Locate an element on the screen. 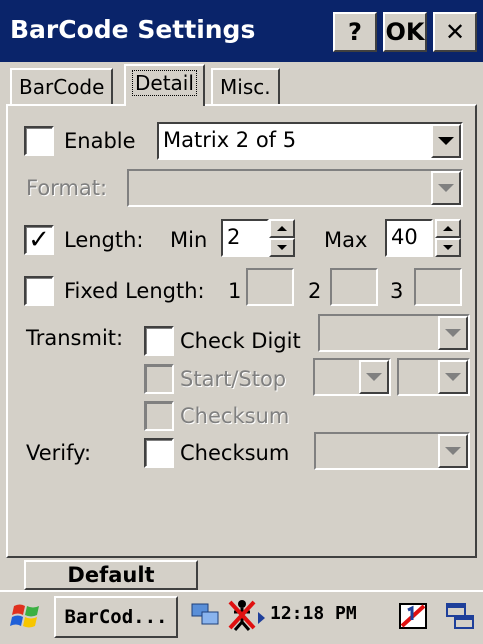 This screenshot has width=483, height=644. tab-detail: Detail is located at coordinates (164, 85).